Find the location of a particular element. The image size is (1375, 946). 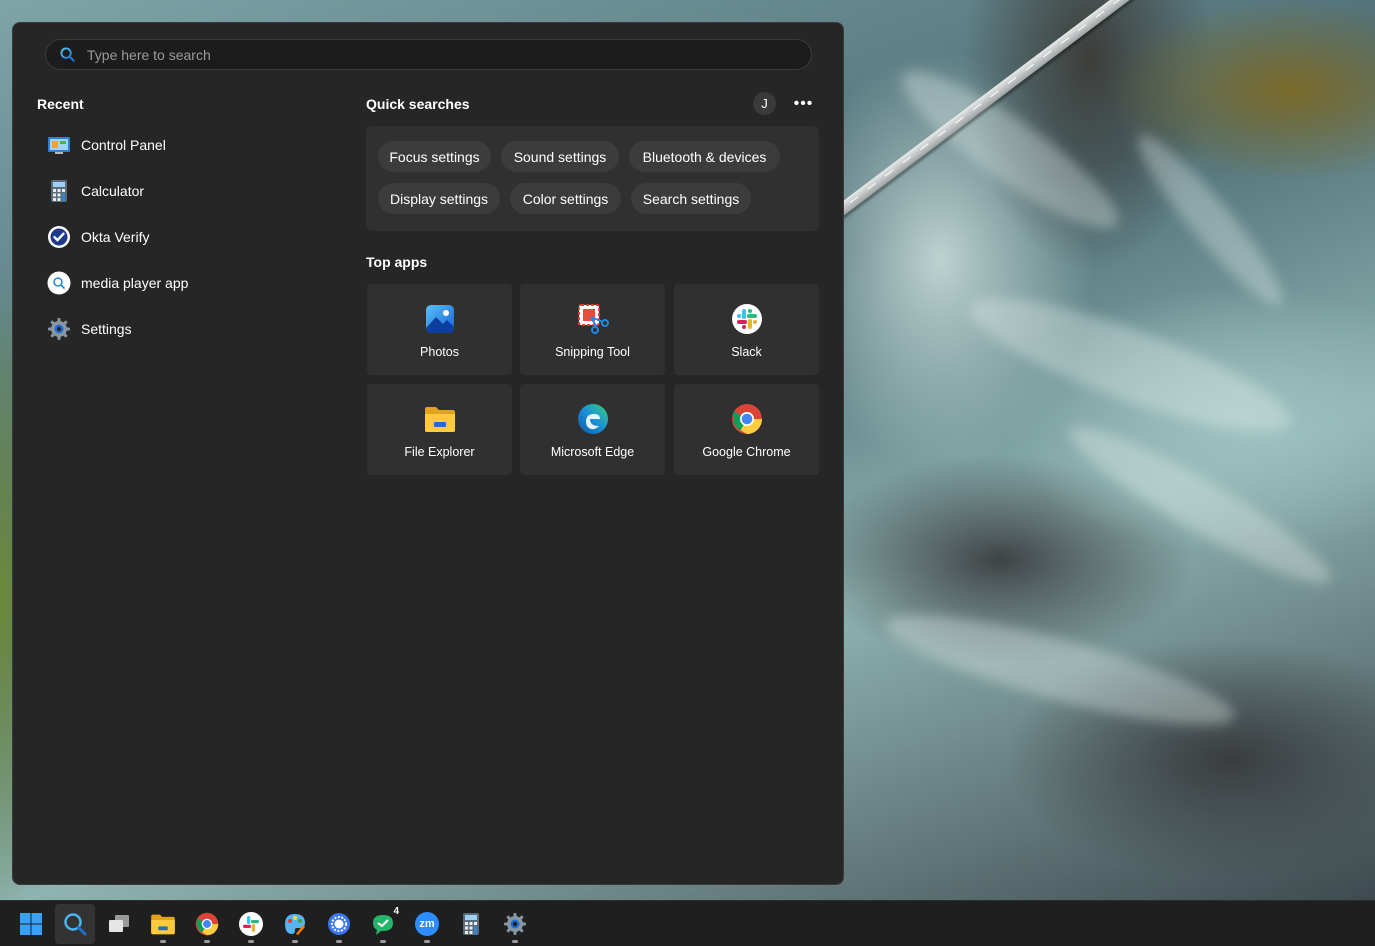

taskbar-calculator is located at coordinates (471, 924).